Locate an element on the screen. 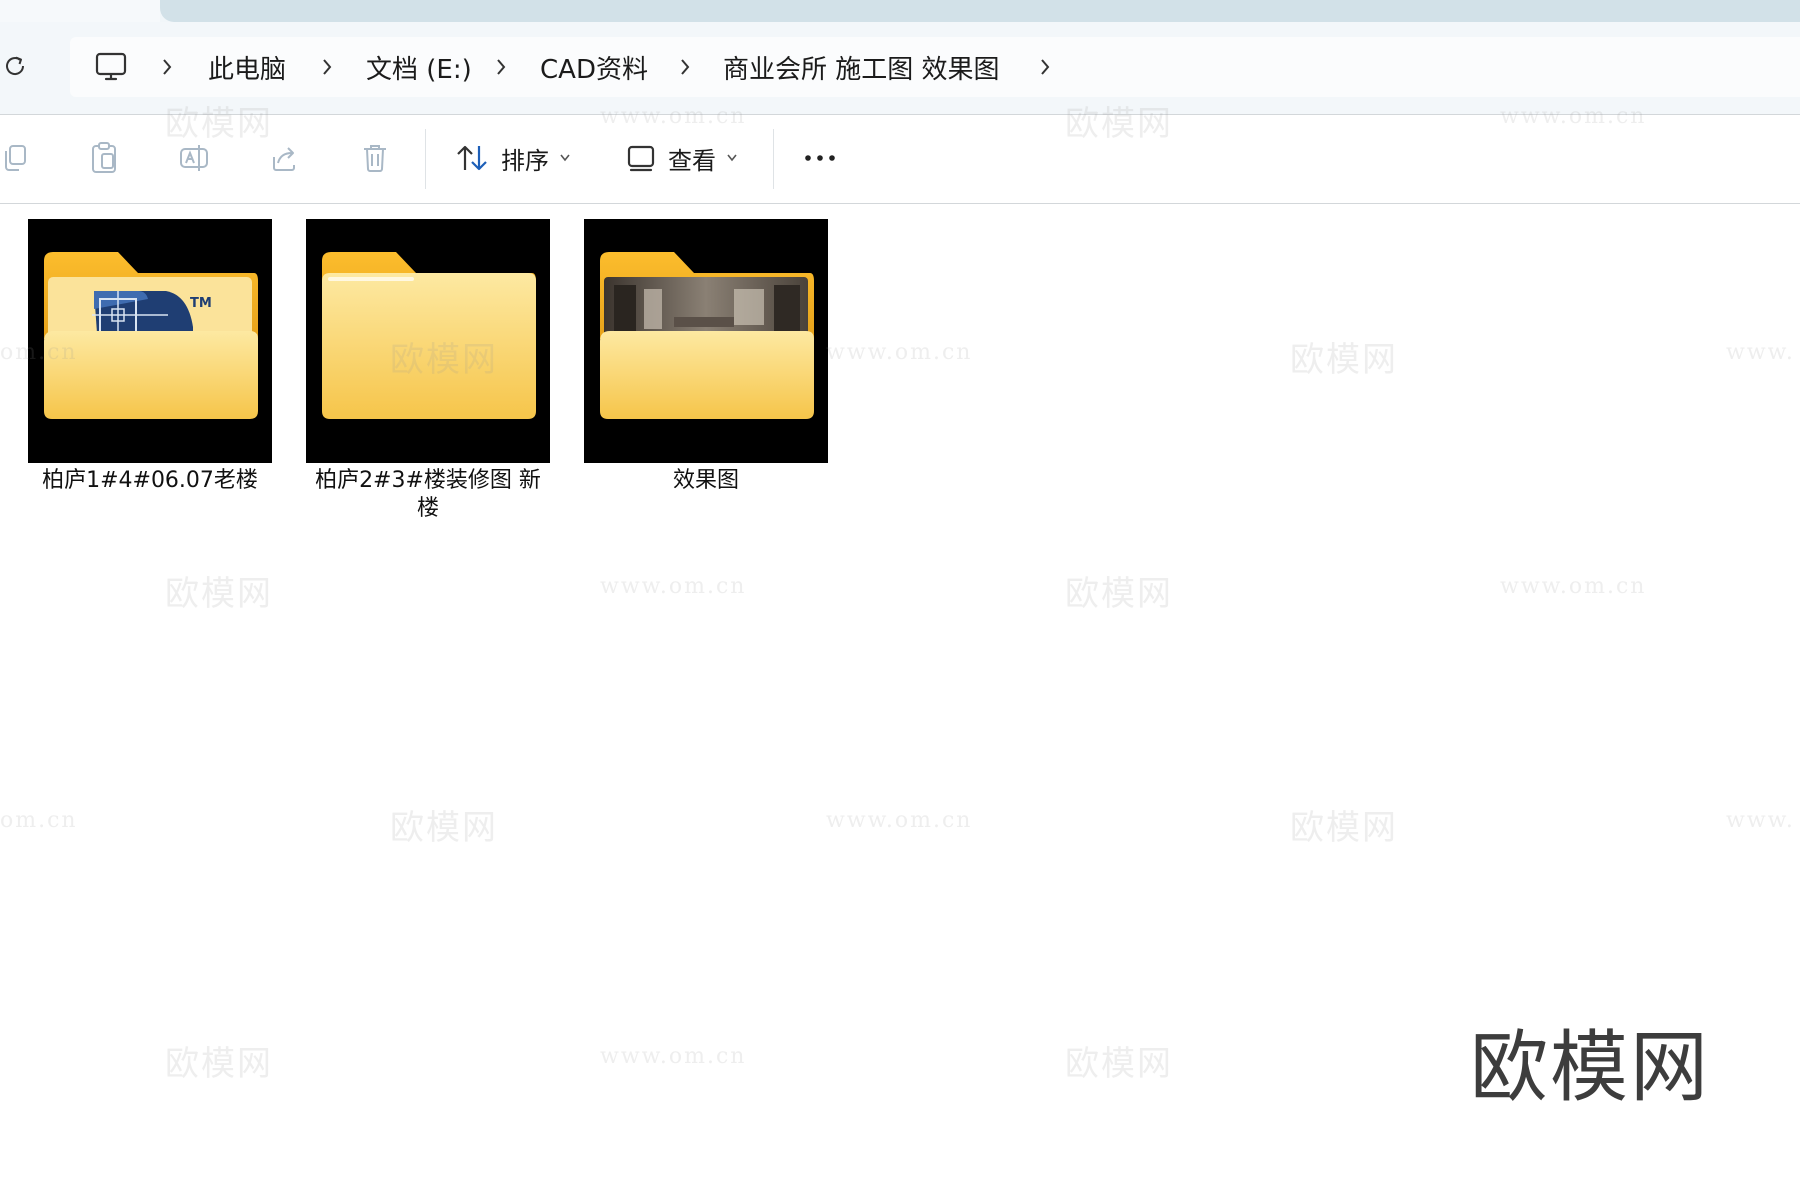 The image size is (1800, 1197). watermark-logo: 欧模网 is located at coordinates (1590, 1068).